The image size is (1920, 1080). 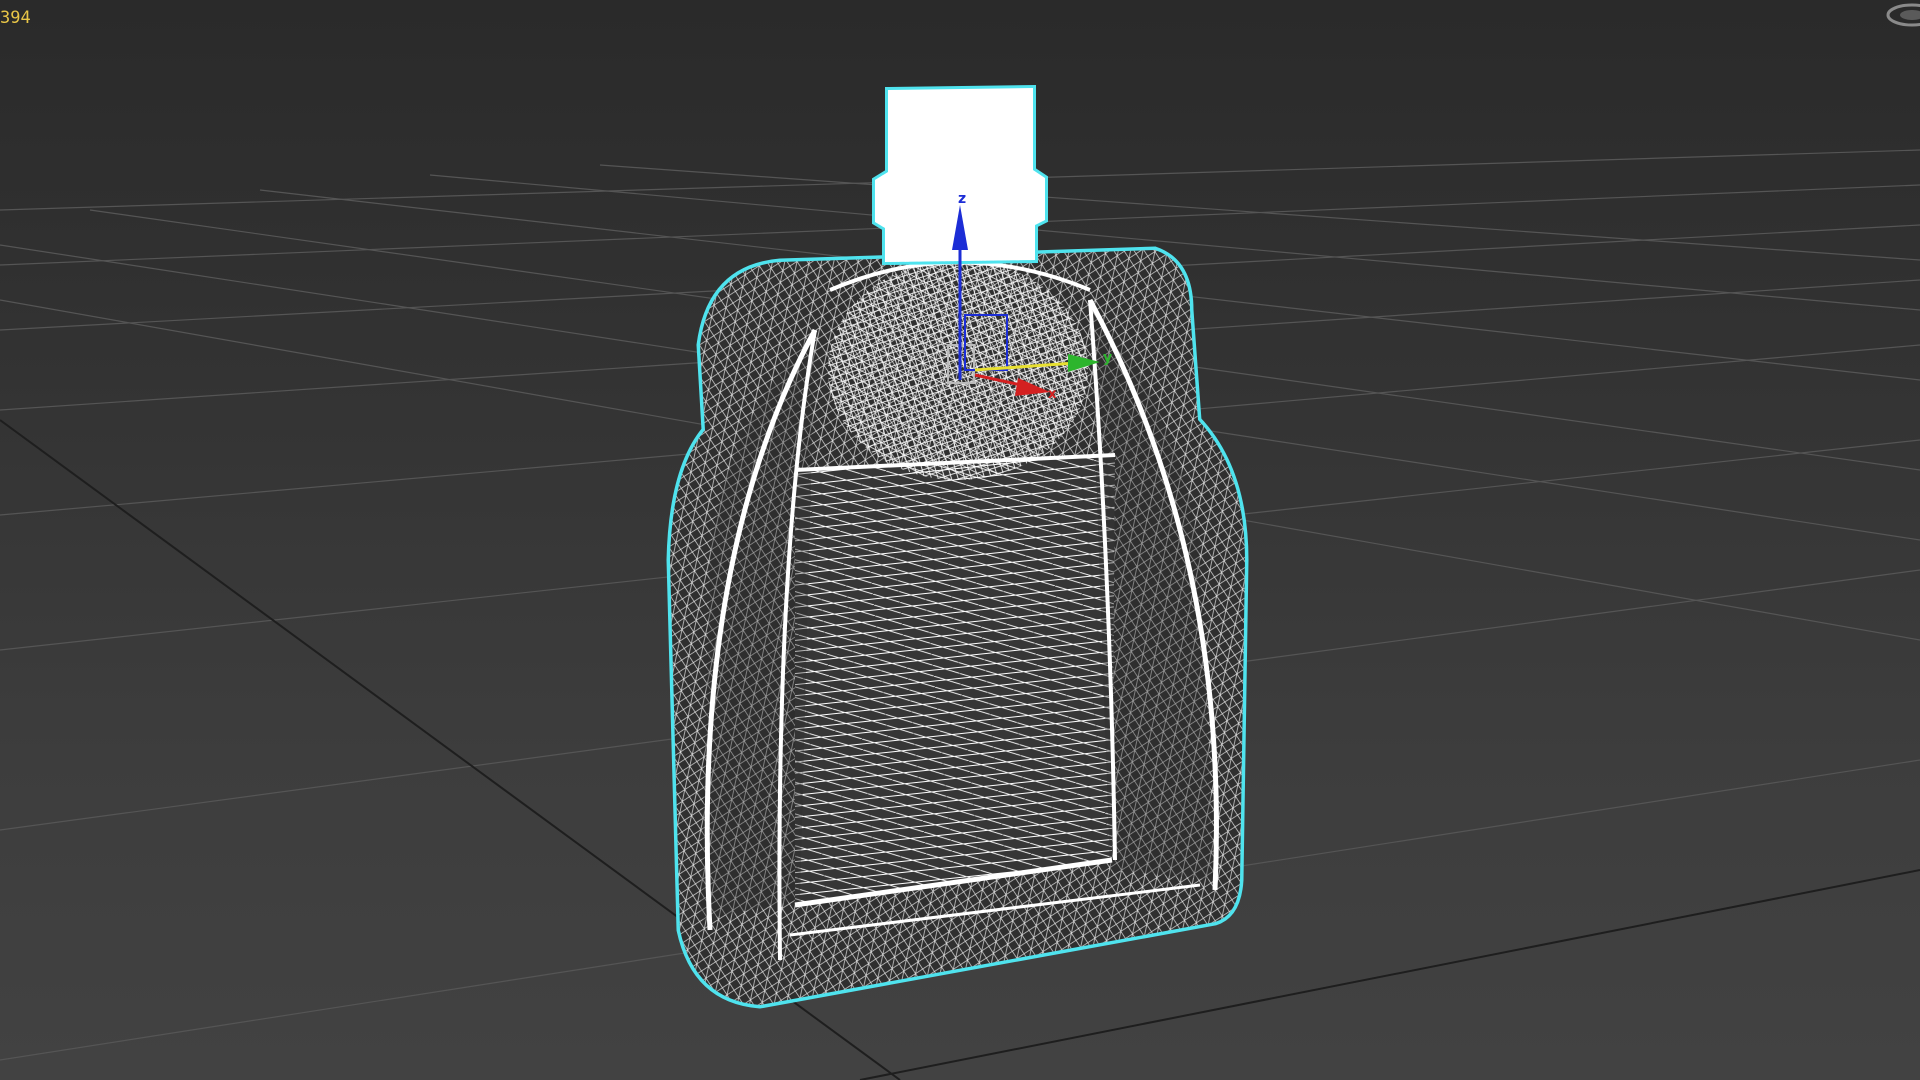 What do you see at coordinates (1107, 358) in the screenshot?
I see `gizmo-y-label: y` at bounding box center [1107, 358].